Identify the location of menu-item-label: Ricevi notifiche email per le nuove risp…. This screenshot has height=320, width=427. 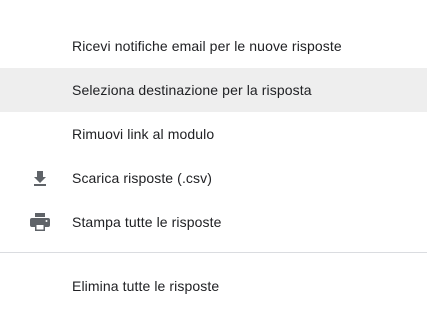
(207, 46).